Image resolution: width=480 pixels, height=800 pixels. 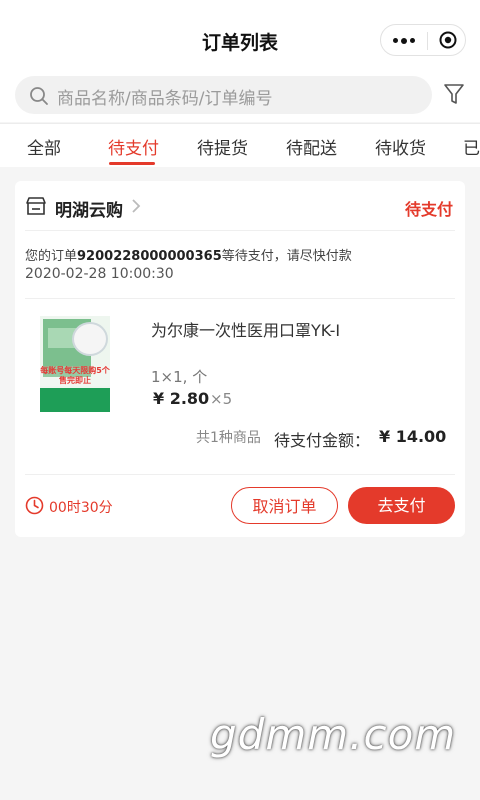 What do you see at coordinates (36, 206) in the screenshot?
I see `store-icon` at bounding box center [36, 206].